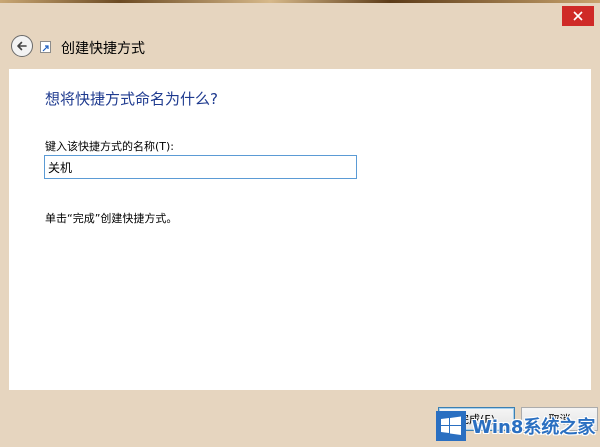  Describe the element at coordinates (131, 99) in the screenshot. I see `question-heading: 想将快捷方式命名为什么?` at that location.